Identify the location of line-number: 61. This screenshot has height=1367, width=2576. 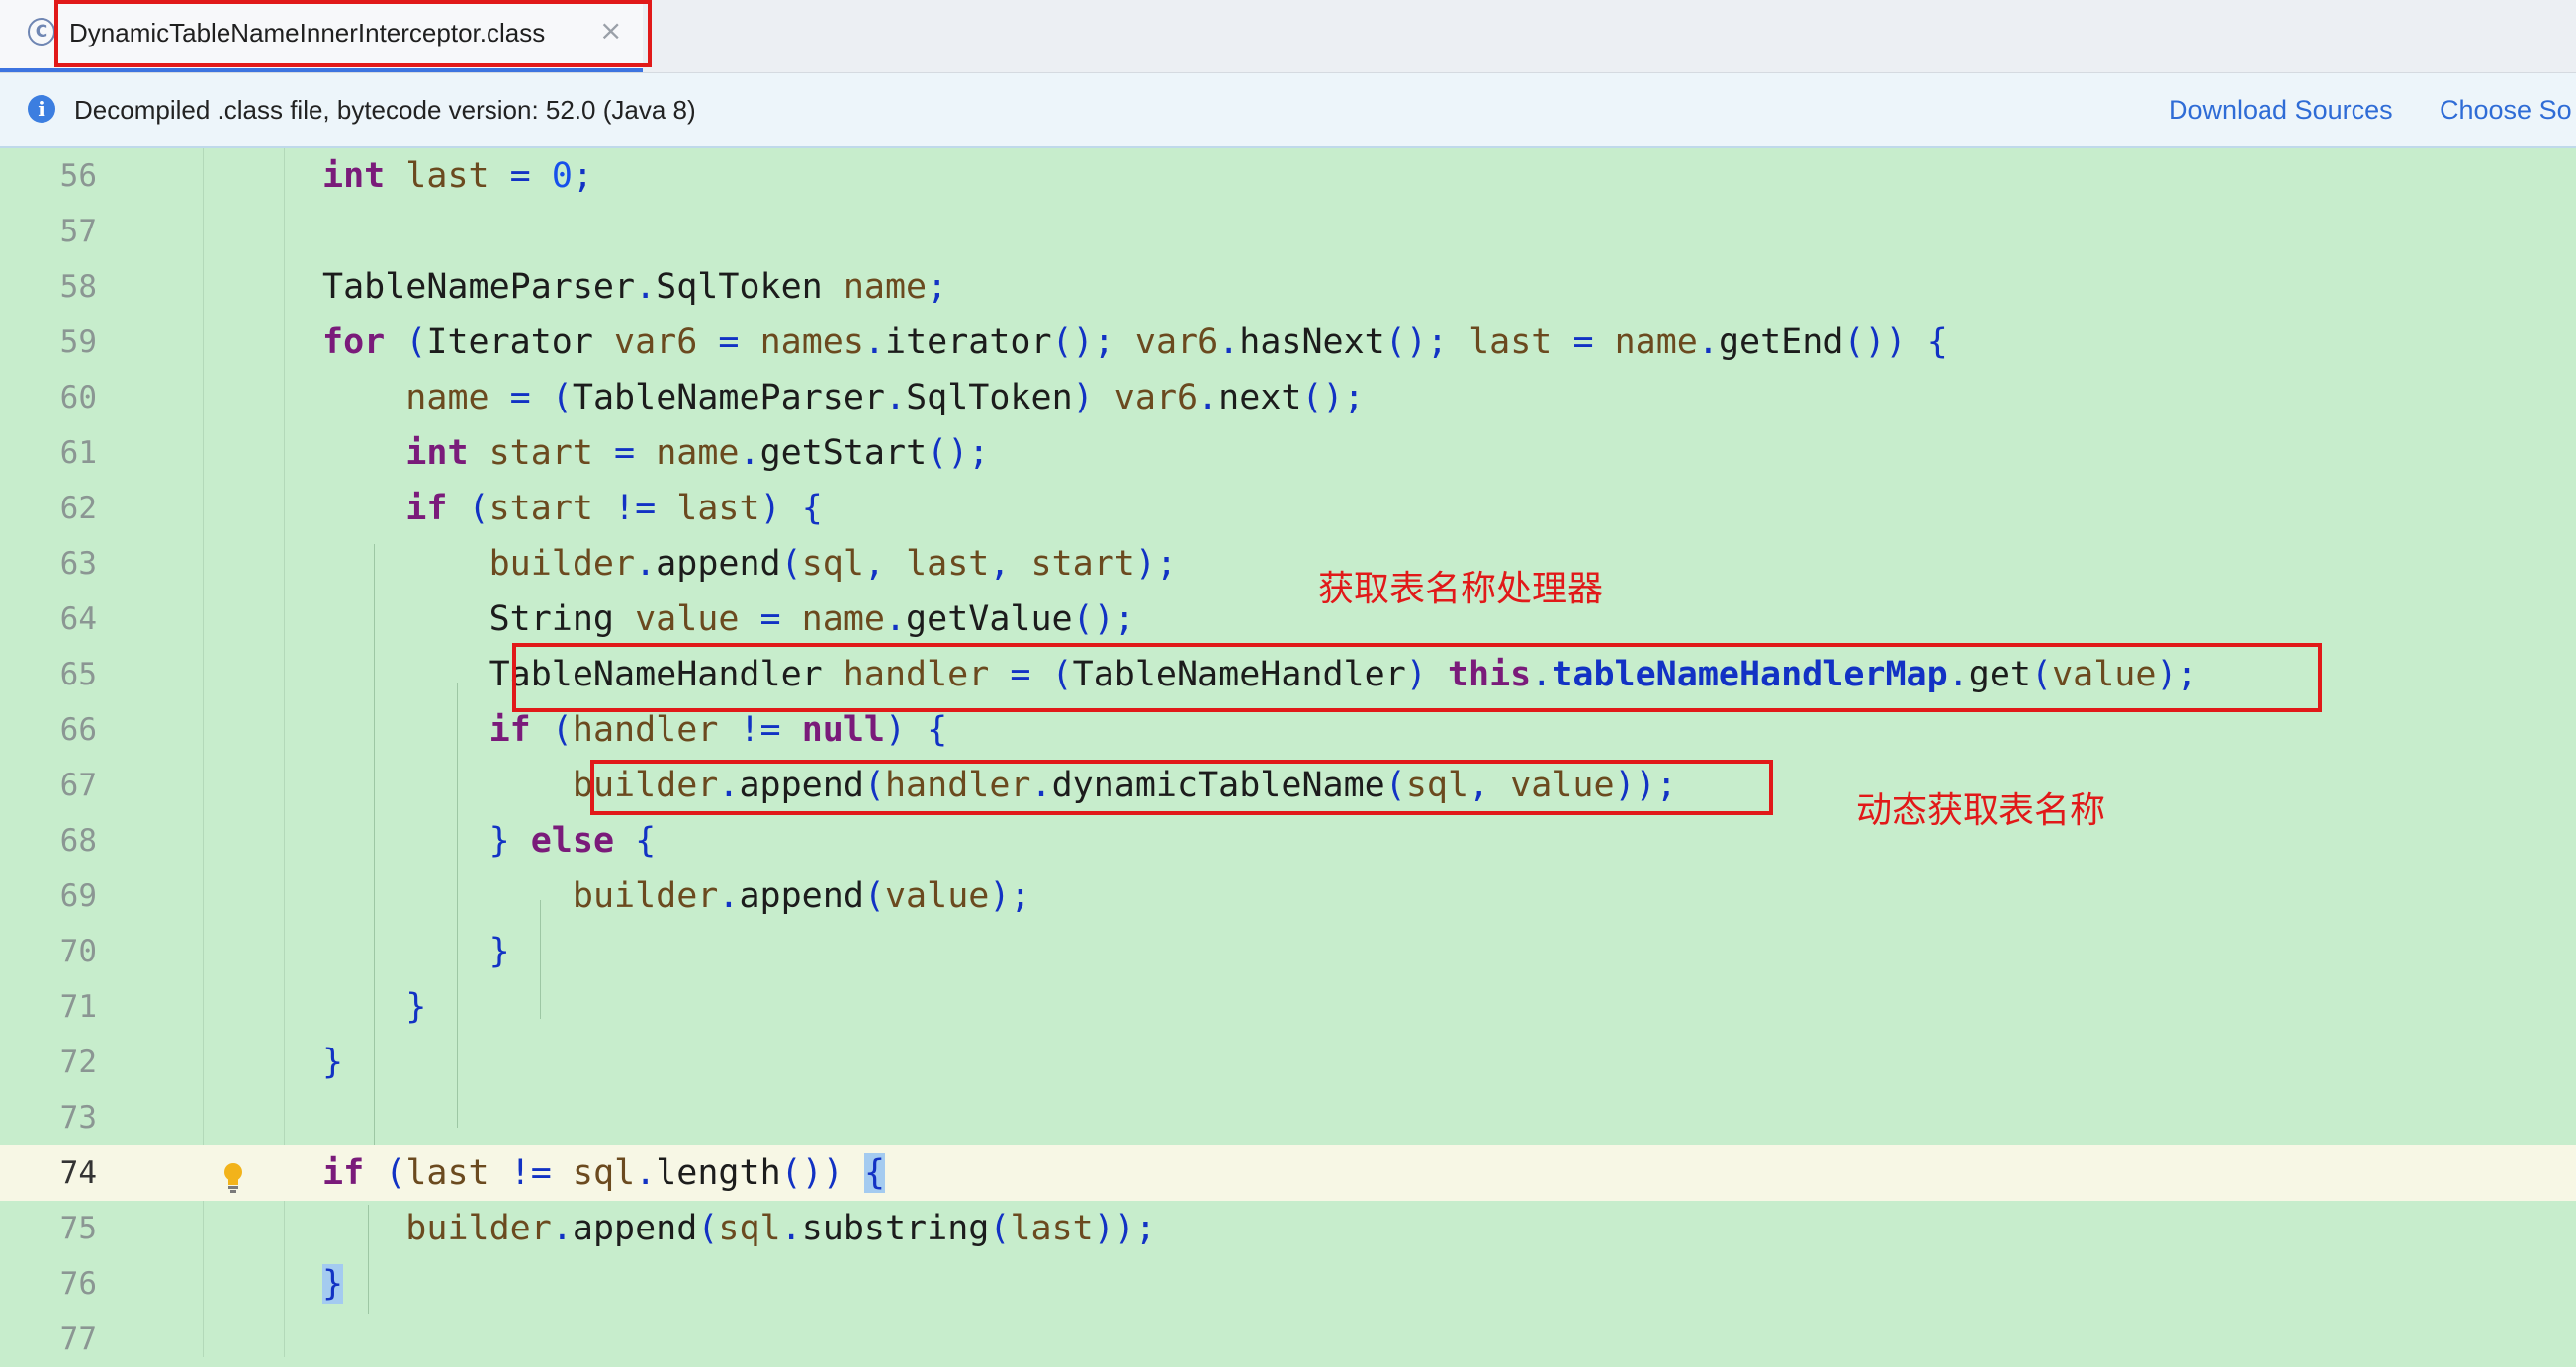
(78, 453).